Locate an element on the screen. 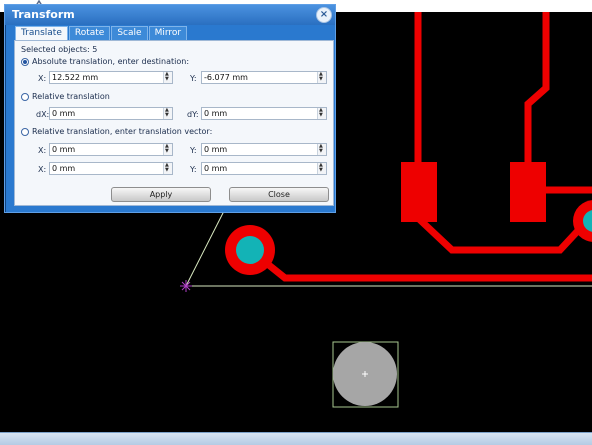 The image size is (592, 445). vector-row1-x-input: 0 mm ▲ ▼ is located at coordinates (111, 149).